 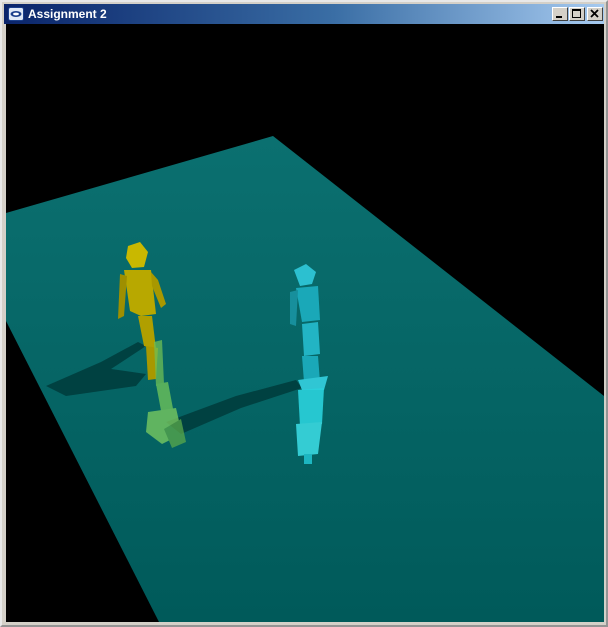 What do you see at coordinates (559, 17) in the screenshot?
I see `minimize-icon` at bounding box center [559, 17].